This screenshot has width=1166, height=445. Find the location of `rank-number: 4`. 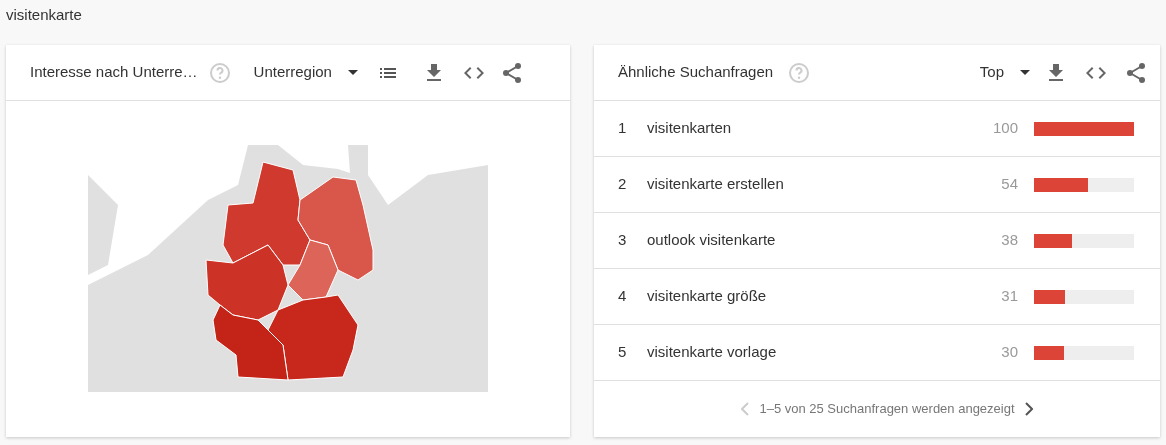

rank-number: 4 is located at coordinates (623, 296).